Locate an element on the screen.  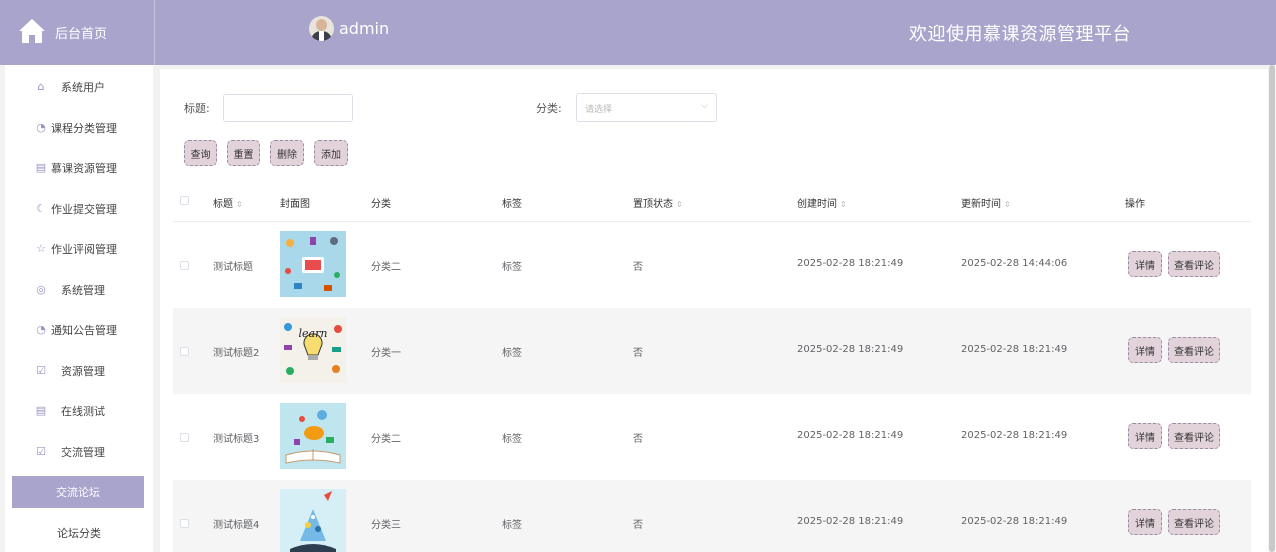
user-menu: admin is located at coordinates (349, 28).